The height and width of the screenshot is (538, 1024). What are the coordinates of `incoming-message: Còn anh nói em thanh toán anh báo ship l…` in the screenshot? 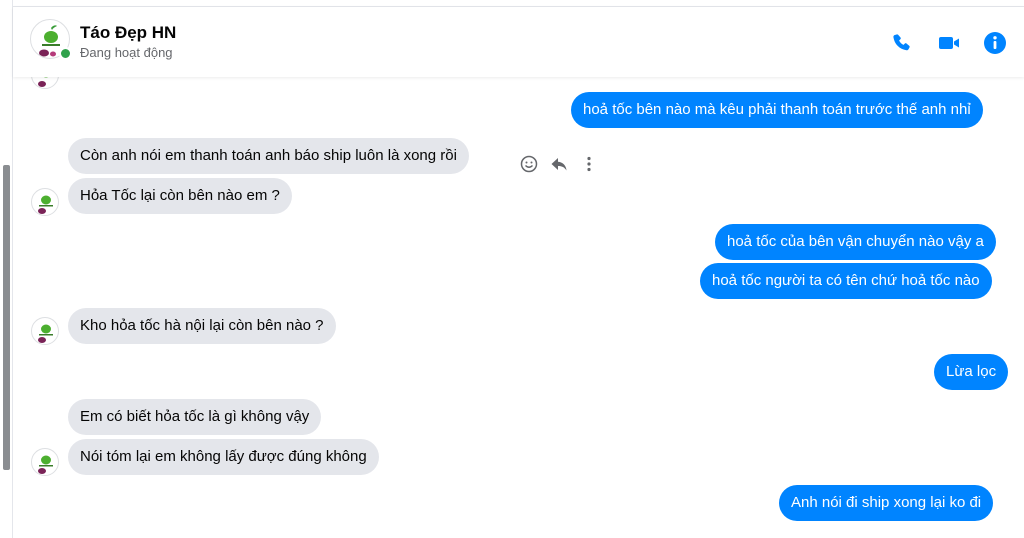 It's located at (268, 156).